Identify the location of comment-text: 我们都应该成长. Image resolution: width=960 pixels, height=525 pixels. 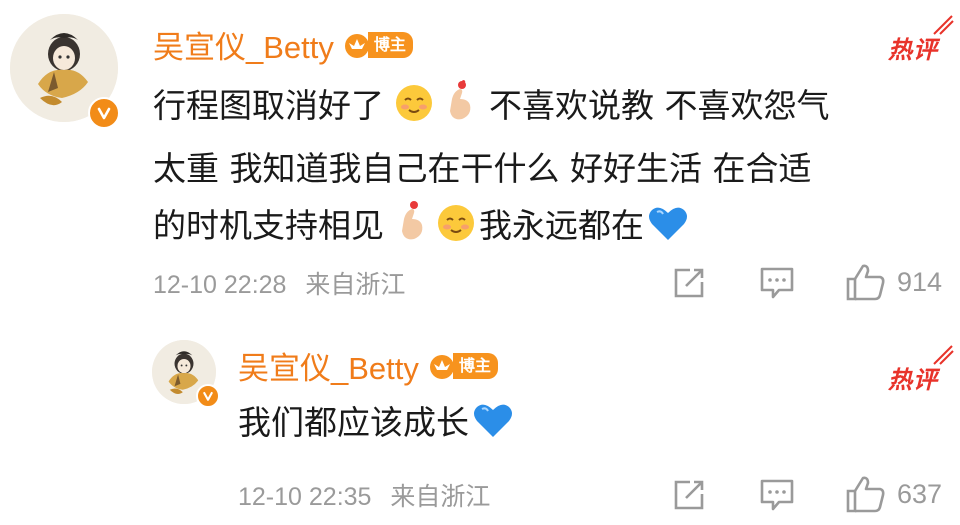
(377, 425).